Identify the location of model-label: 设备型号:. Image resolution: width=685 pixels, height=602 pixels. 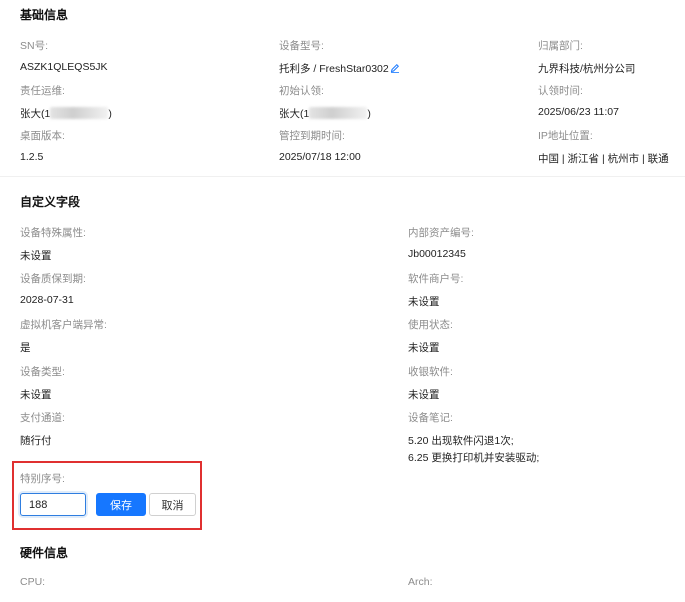
(301, 46).